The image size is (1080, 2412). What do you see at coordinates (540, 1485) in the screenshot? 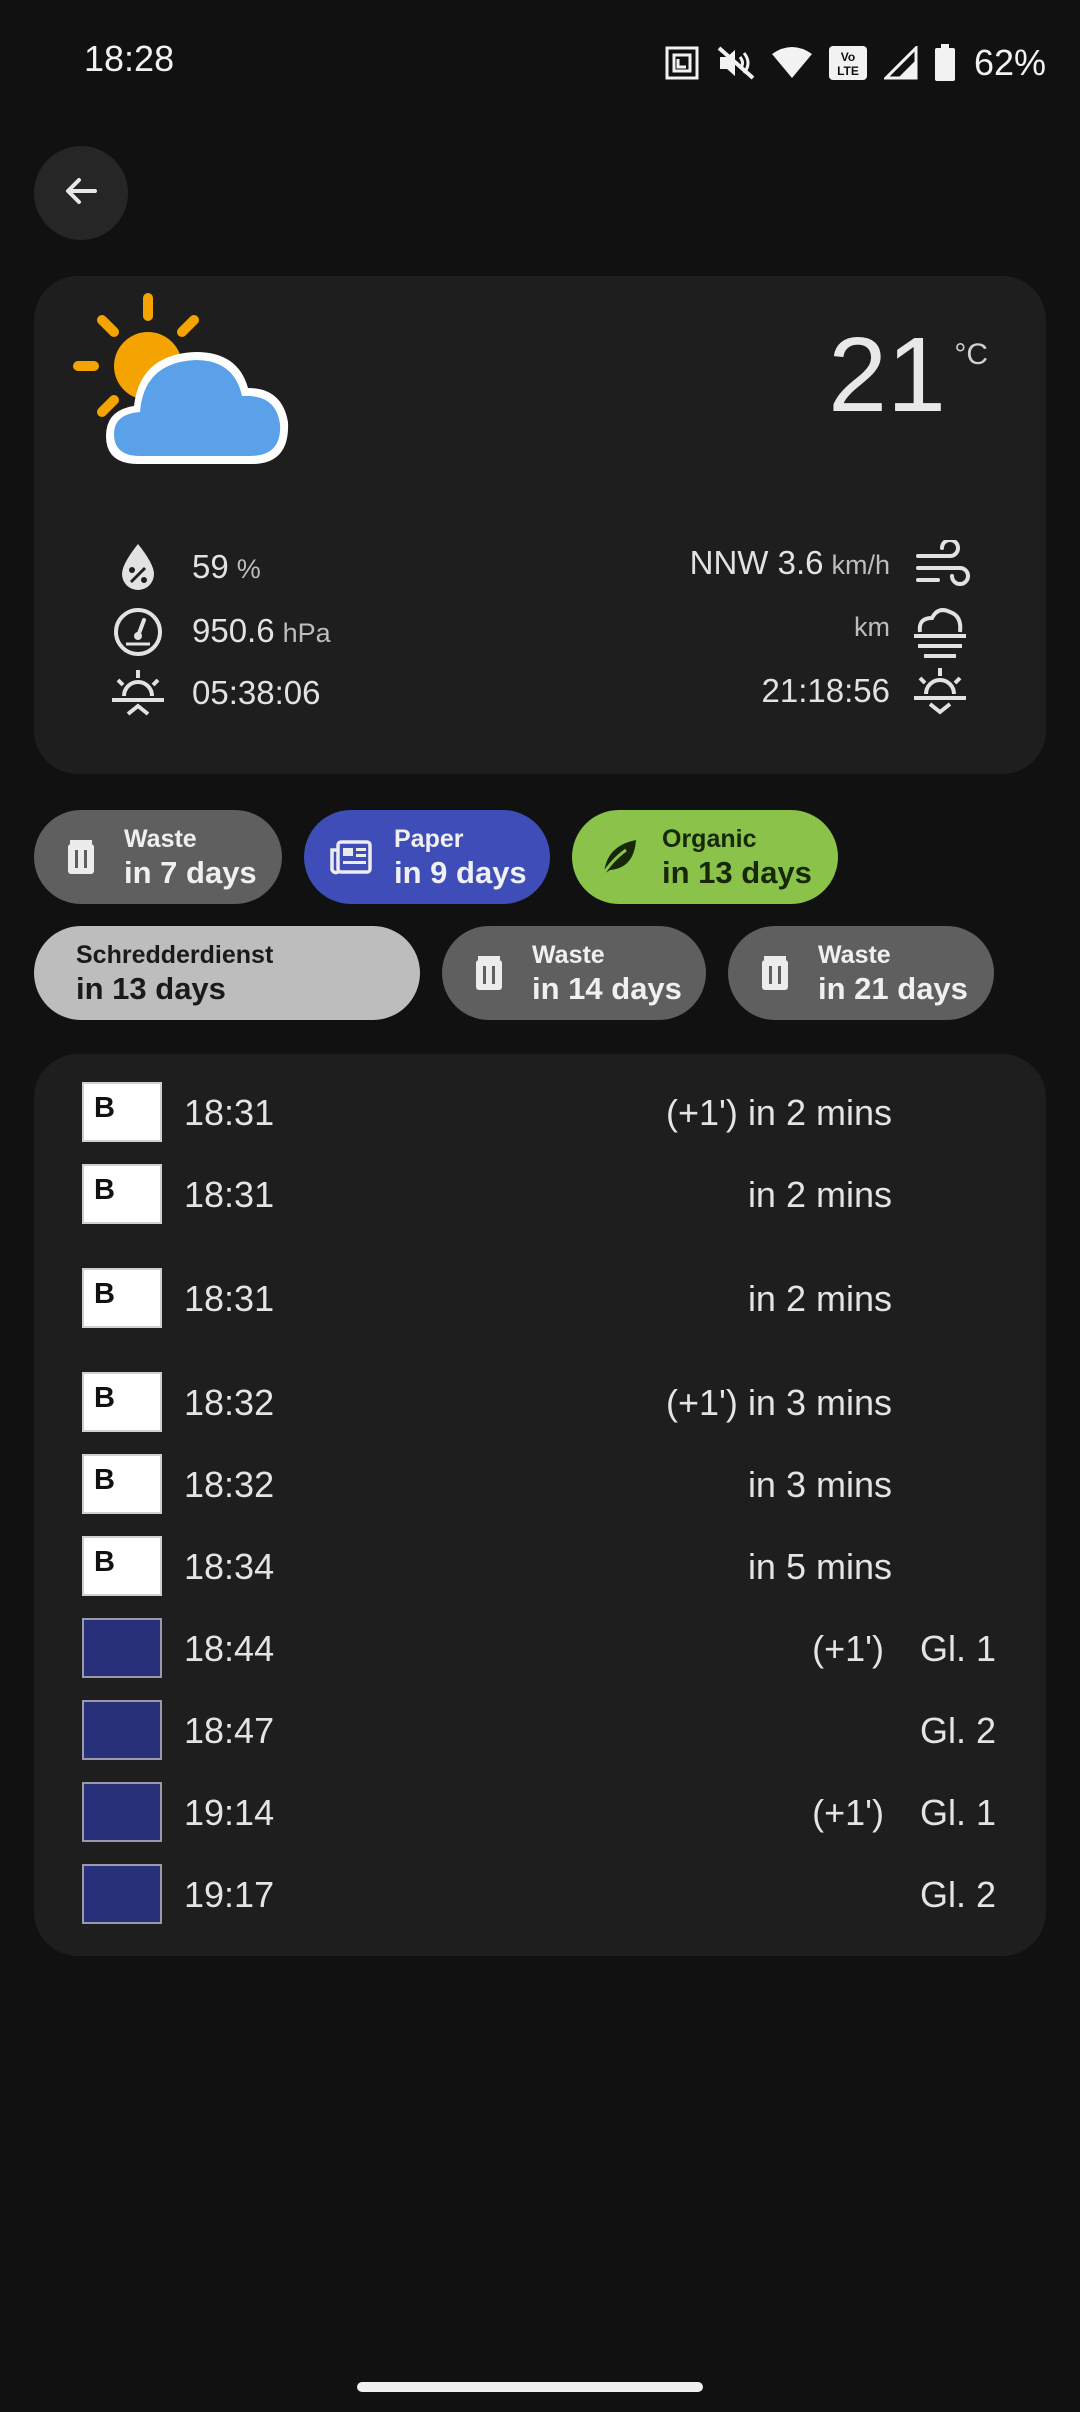
I see `departure-row: B 18:32 in 3 mins` at bounding box center [540, 1485].